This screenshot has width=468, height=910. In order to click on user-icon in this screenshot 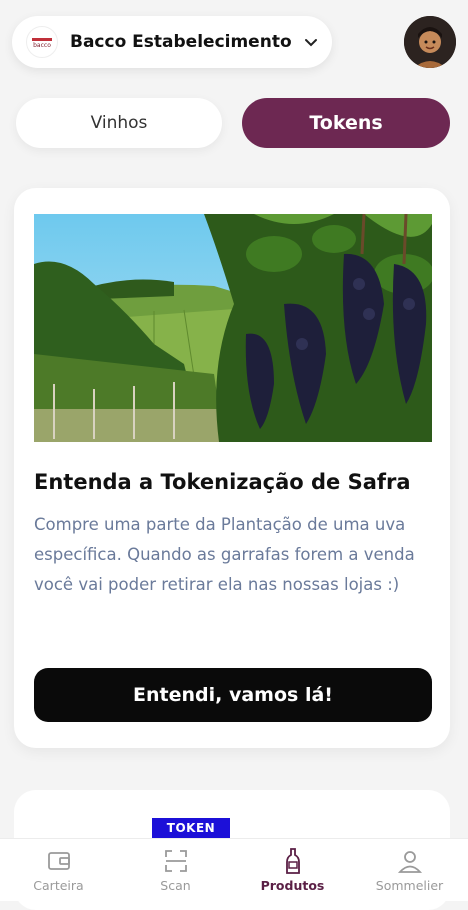, I will do `click(409, 862)`.